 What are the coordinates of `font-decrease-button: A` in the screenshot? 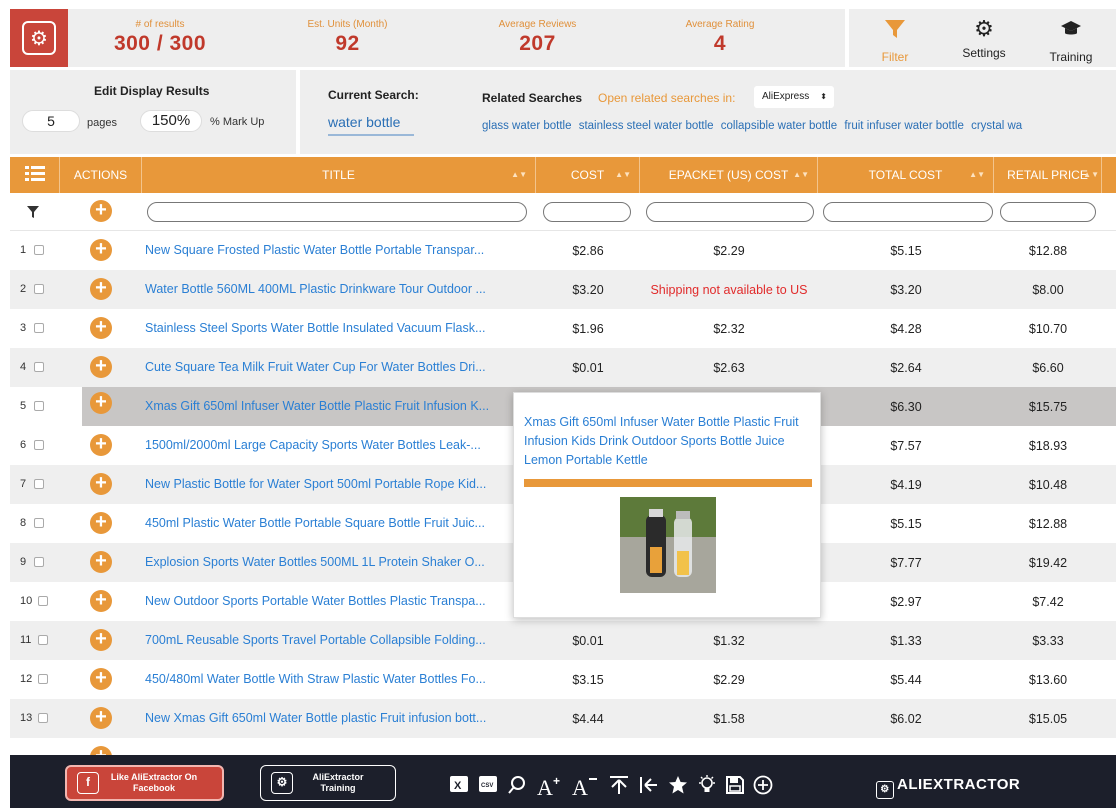 It's located at (585, 787).